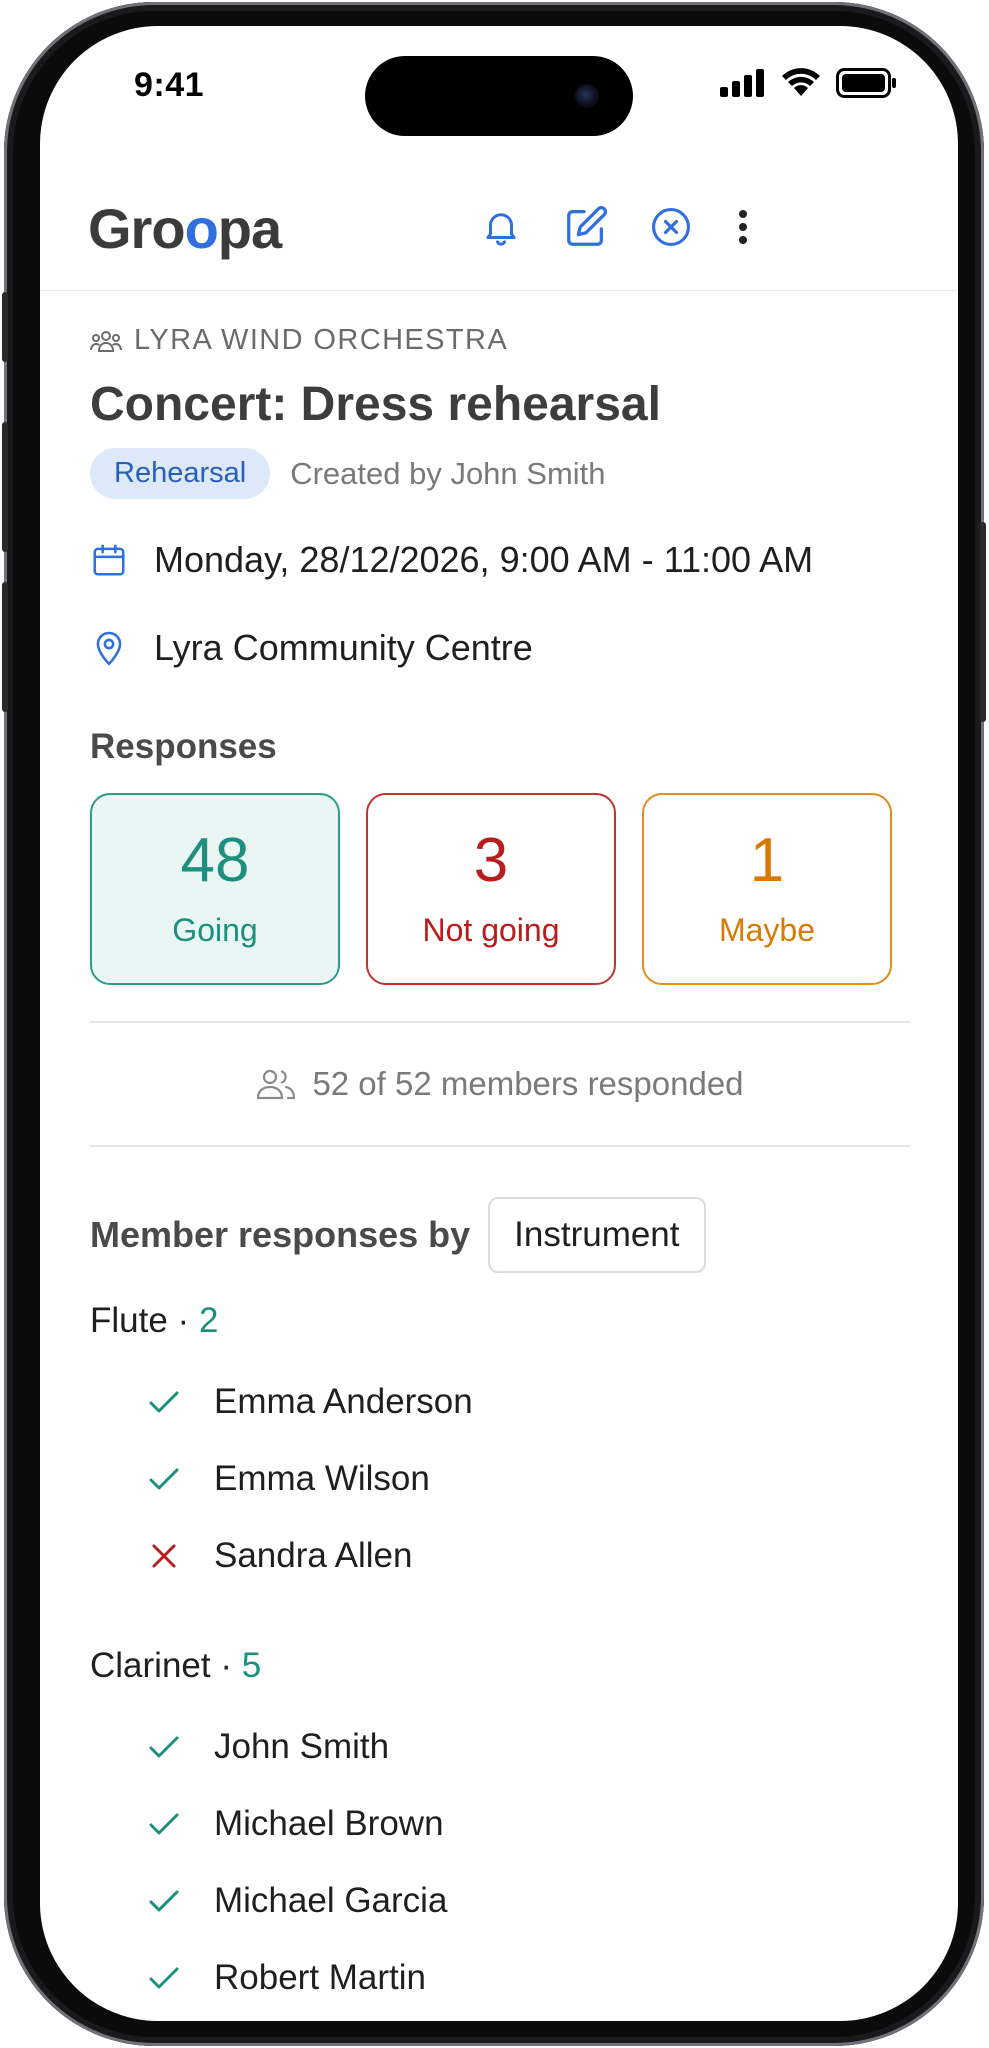 Image resolution: width=989 pixels, height=2048 pixels. What do you see at coordinates (343, 647) in the screenshot?
I see `event-location: Lyra Community Centre` at bounding box center [343, 647].